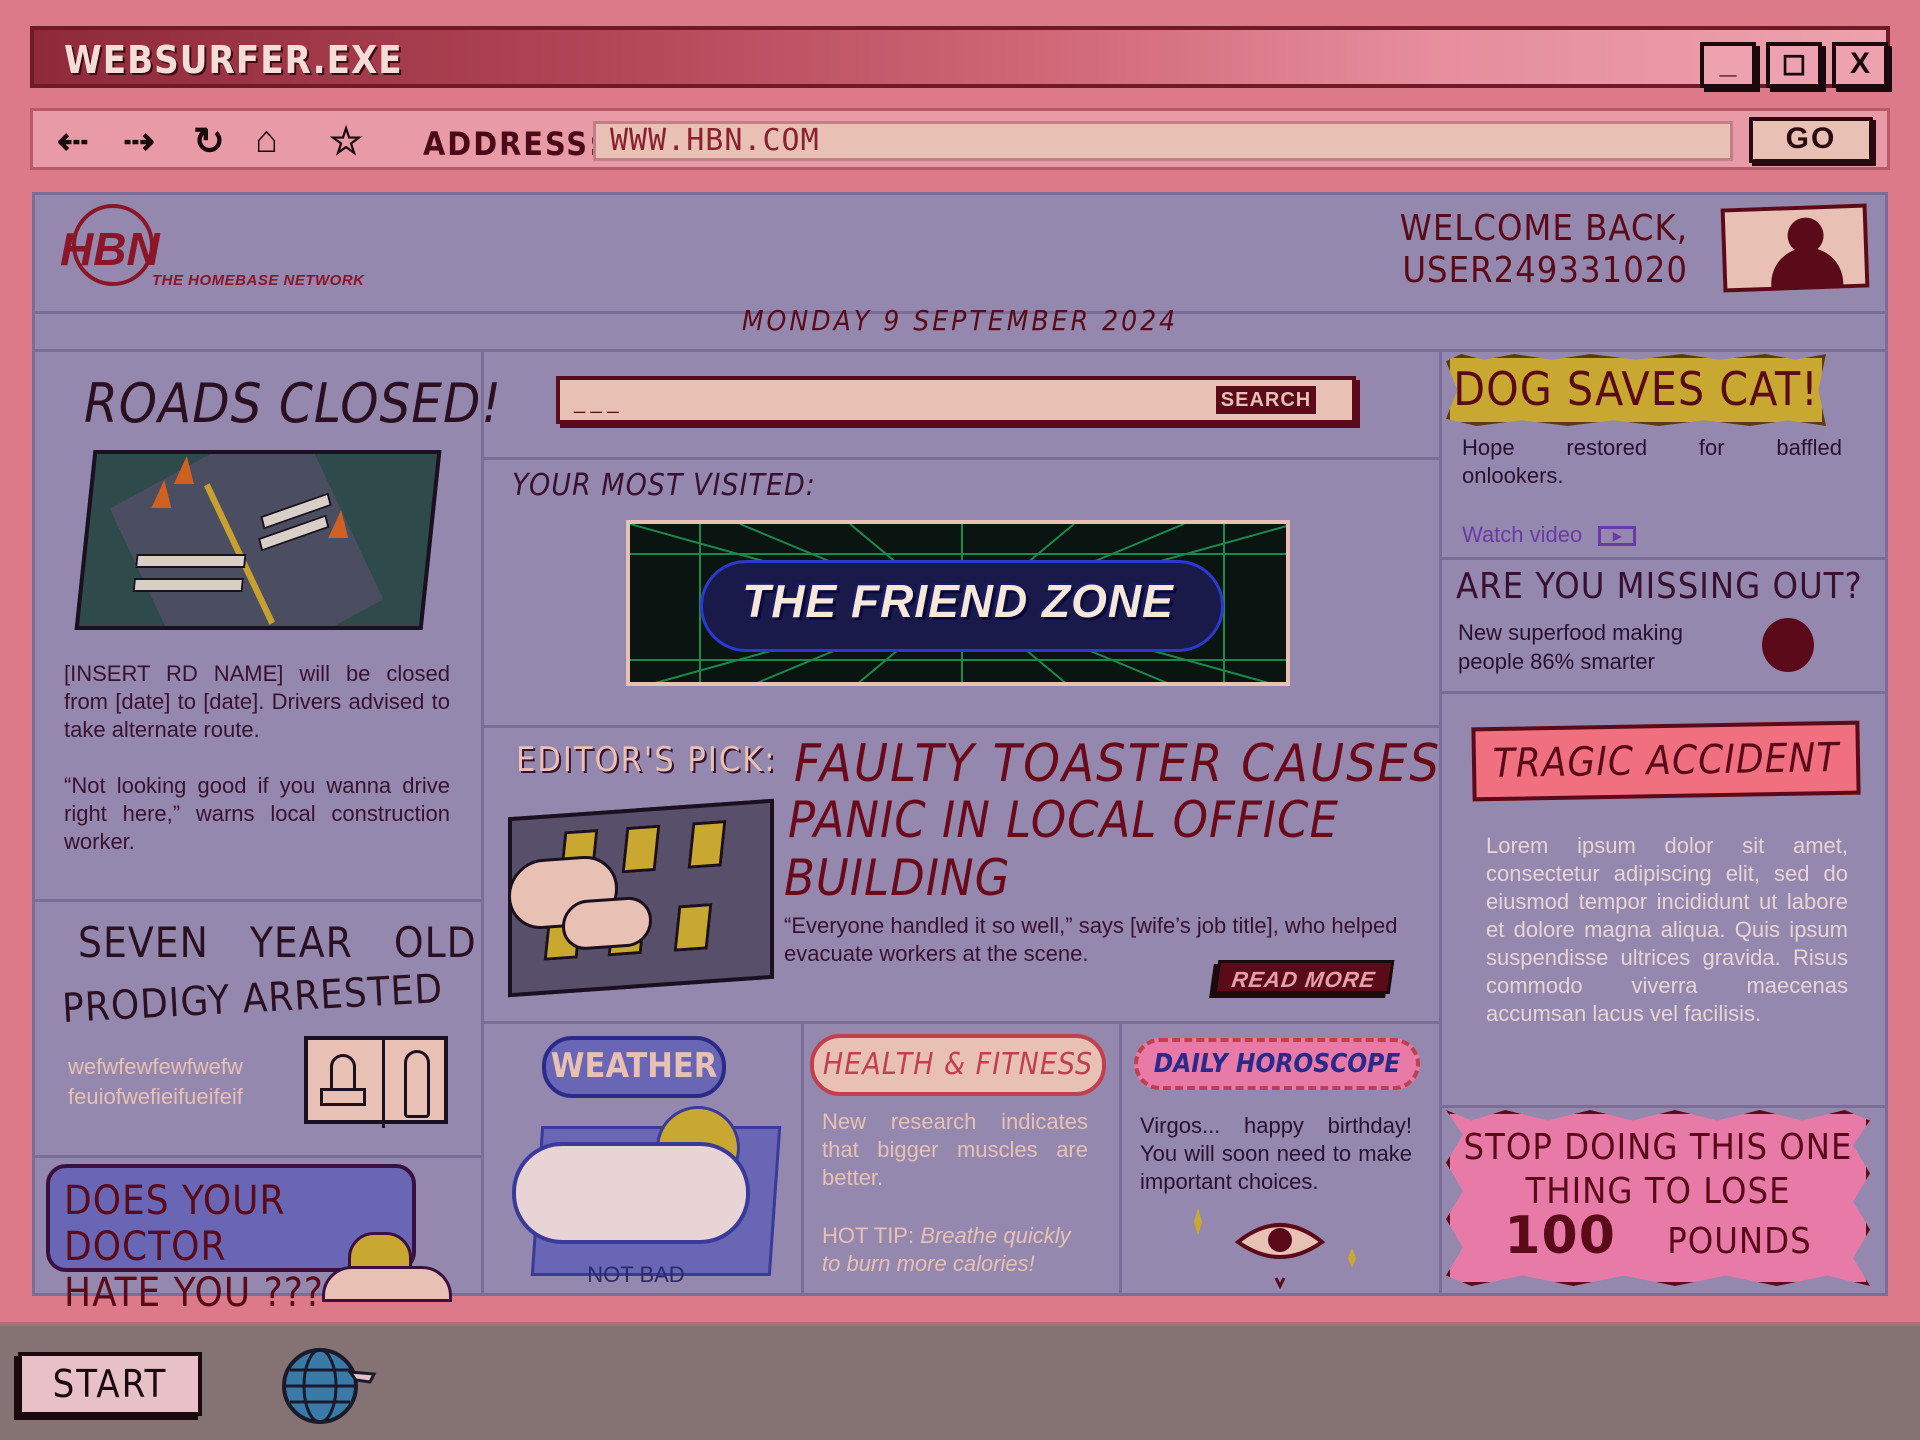 This screenshot has height=1440, width=1920. Describe the element at coordinates (1652, 461) in the screenshot. I see `dog-body: Hope restored for baffled onlookers.` at that location.